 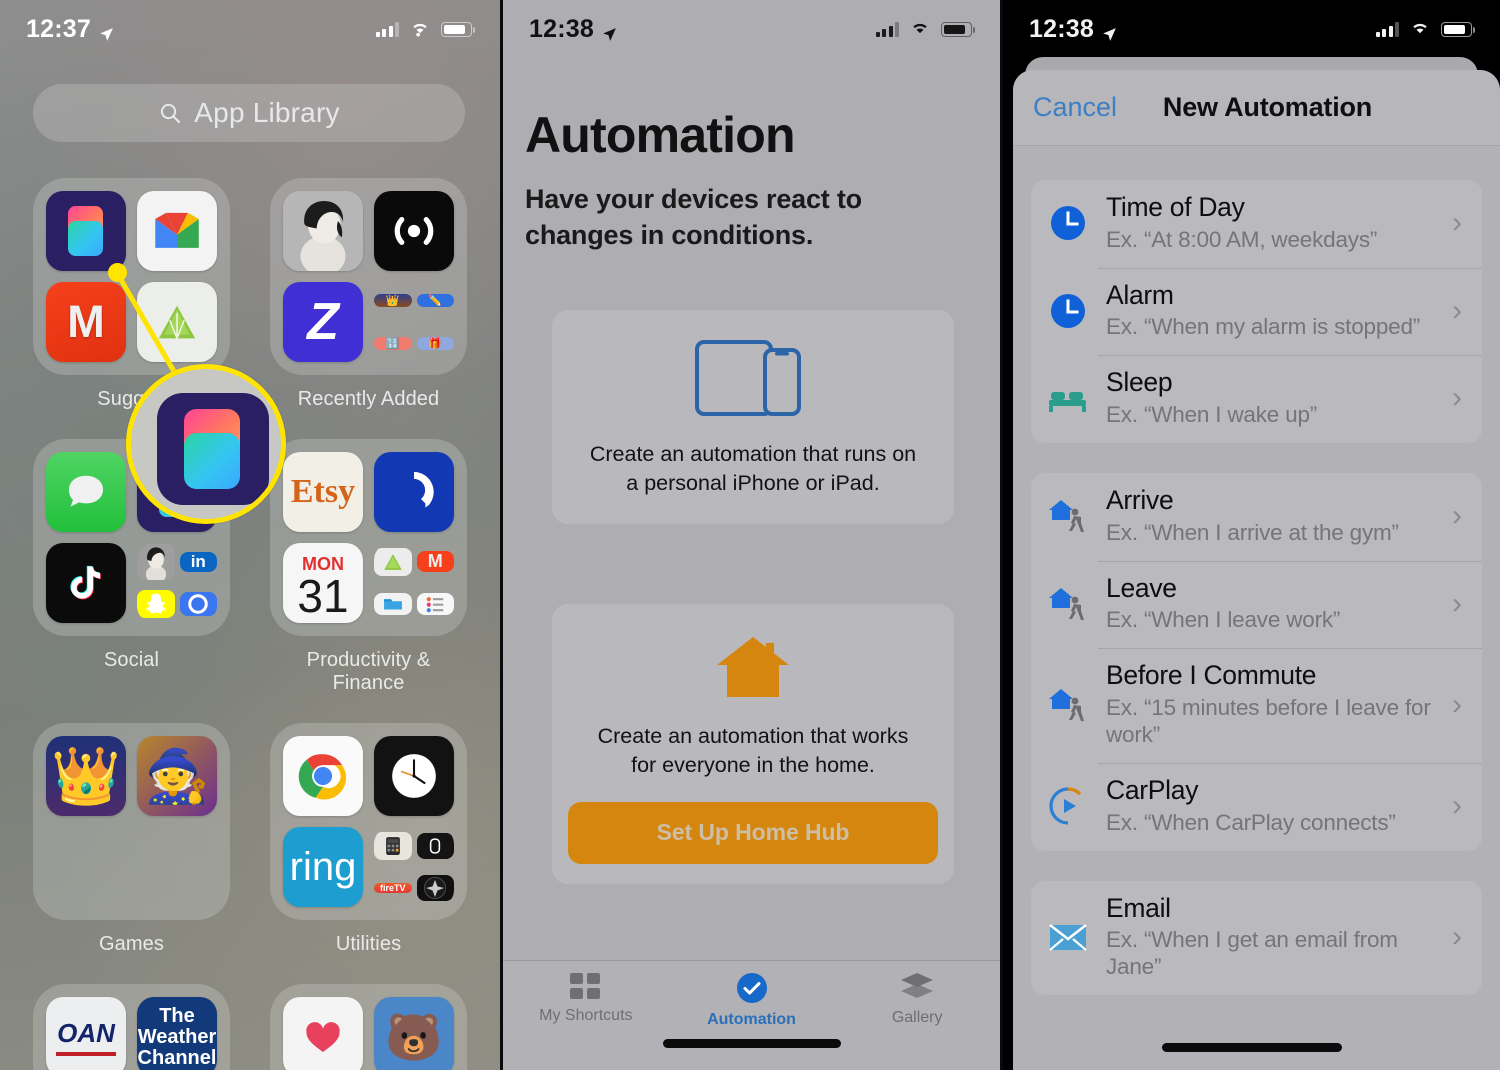 I want to click on search-input: App Library, so click(x=249, y=113).